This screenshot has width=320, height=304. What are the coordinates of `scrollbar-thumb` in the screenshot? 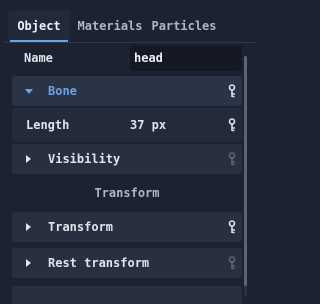 It's located at (245, 171).